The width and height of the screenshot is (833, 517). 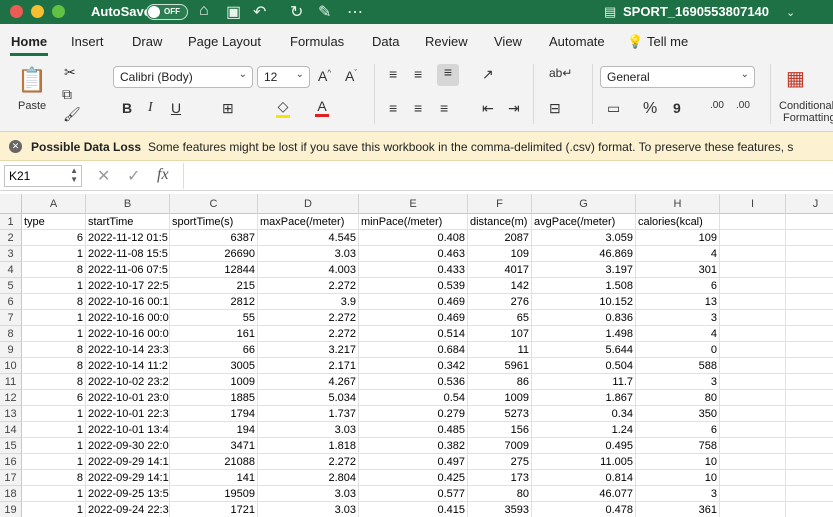 I want to click on row-header: 14, so click(x=11, y=430).